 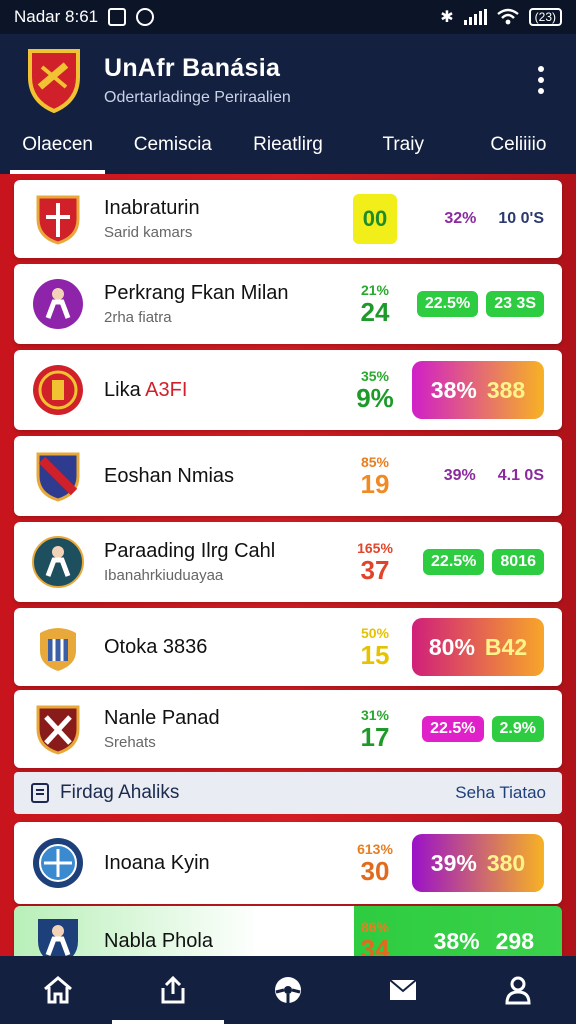 I want to click on highlight-score-pill: 39% 380, so click(x=478, y=863).